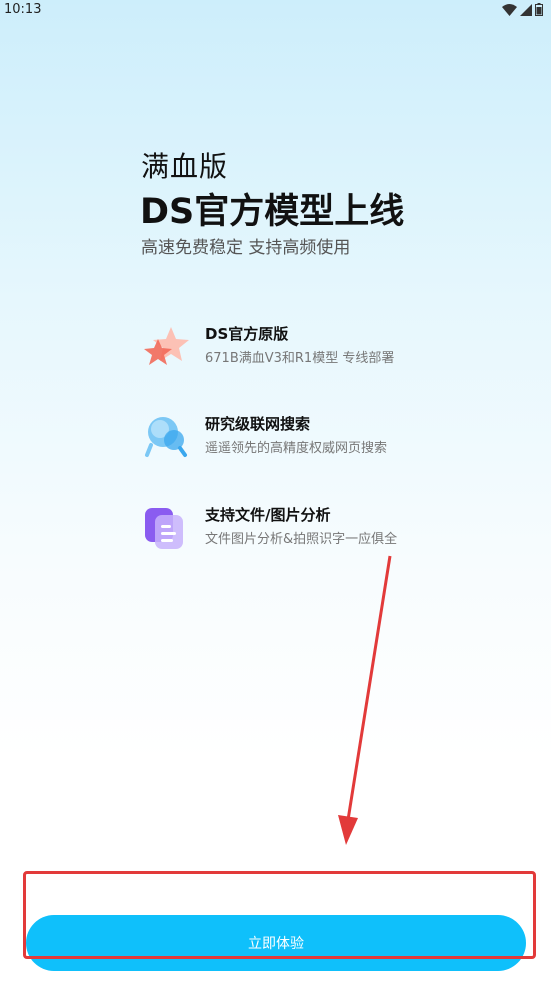  What do you see at coordinates (246, 248) in the screenshot?
I see `hero-description: 高速免费稳定 支持高频使用` at bounding box center [246, 248].